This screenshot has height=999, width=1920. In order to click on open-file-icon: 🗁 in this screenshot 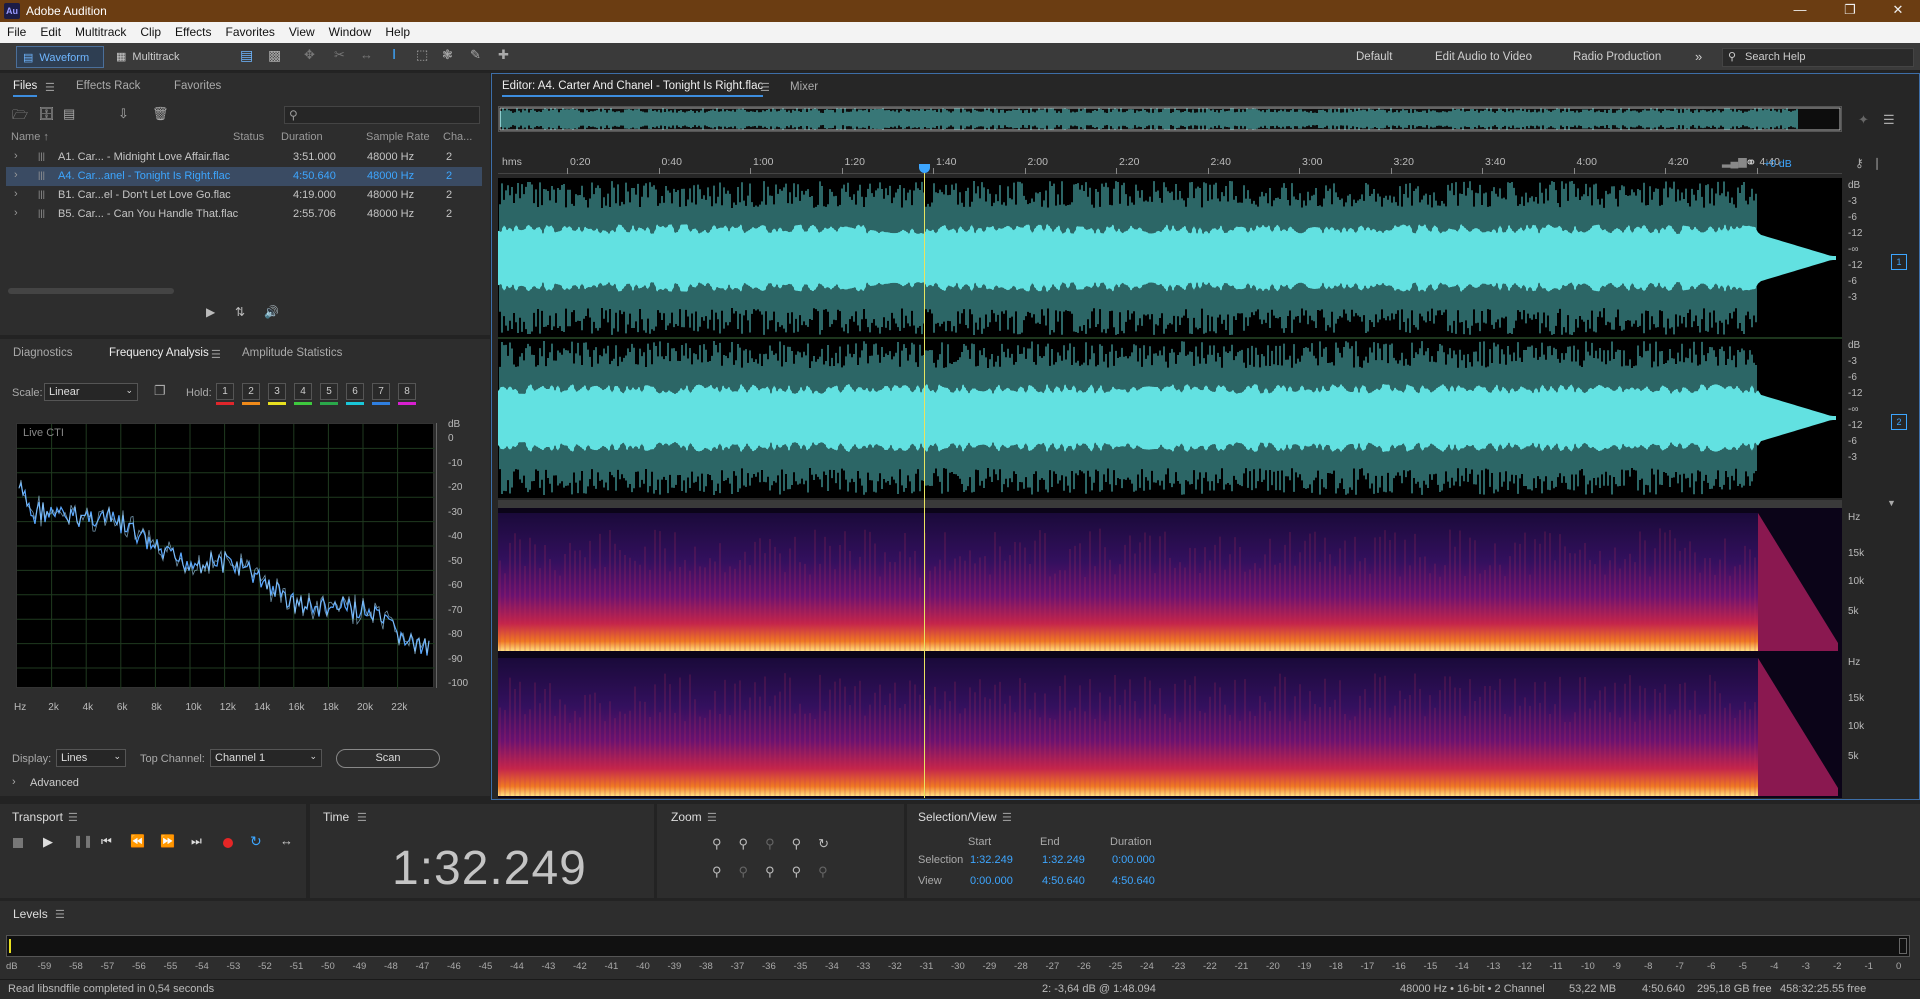, I will do `click(20, 117)`.